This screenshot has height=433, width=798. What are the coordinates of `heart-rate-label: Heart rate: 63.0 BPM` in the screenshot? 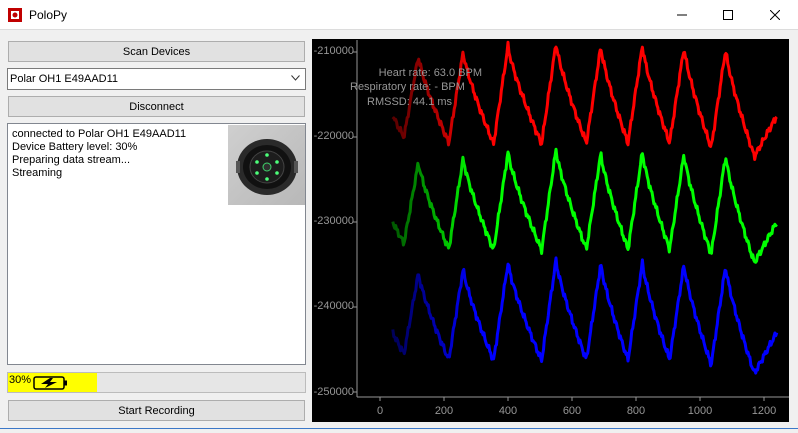 It's located at (430, 73).